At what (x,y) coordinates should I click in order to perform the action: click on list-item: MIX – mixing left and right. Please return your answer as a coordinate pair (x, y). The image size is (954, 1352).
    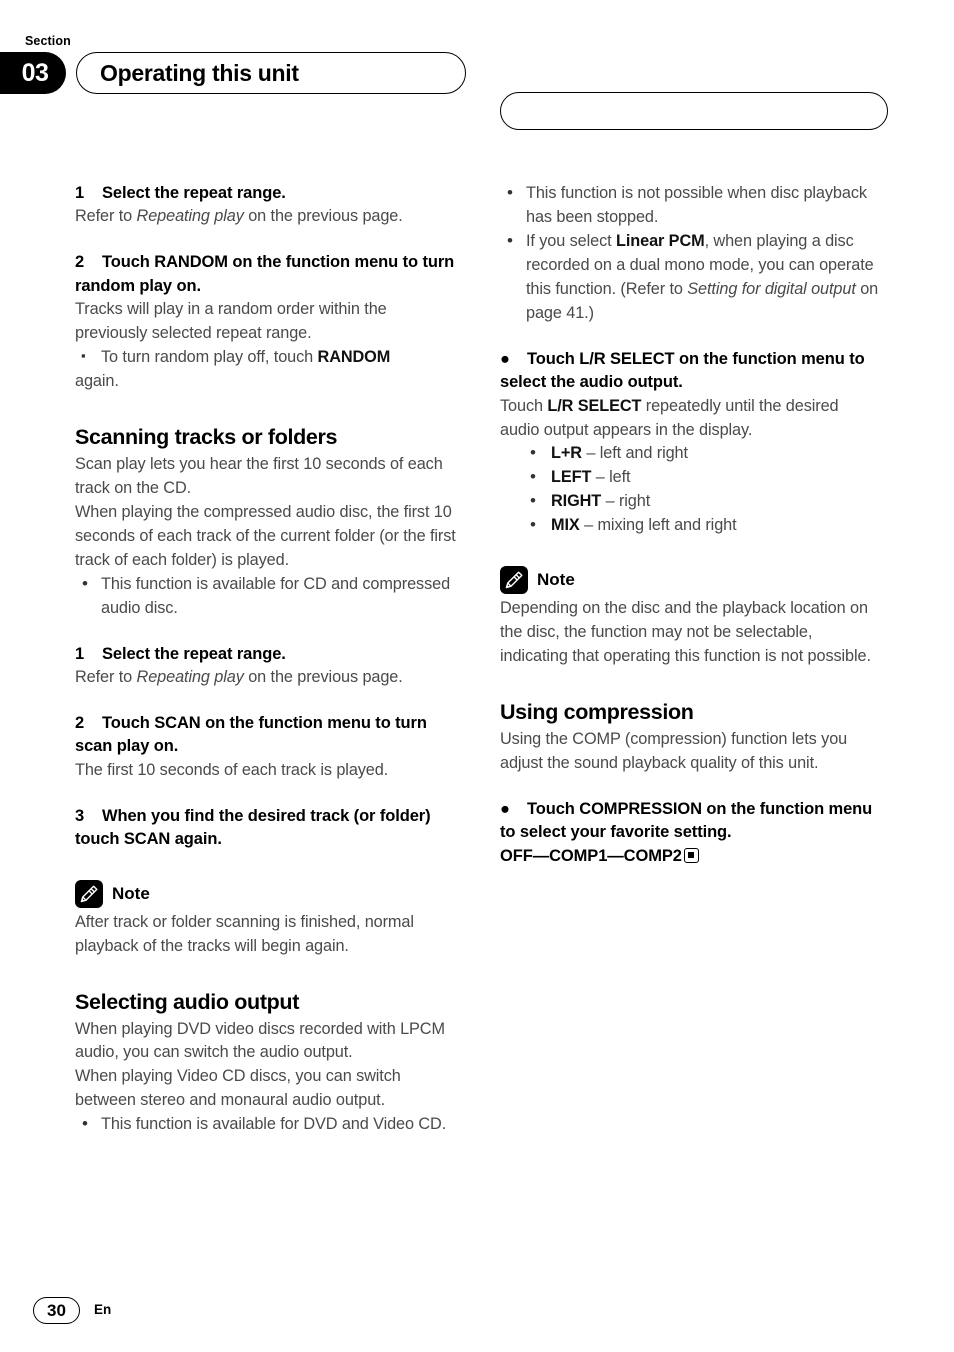
    Looking at the image, I should click on (703, 525).